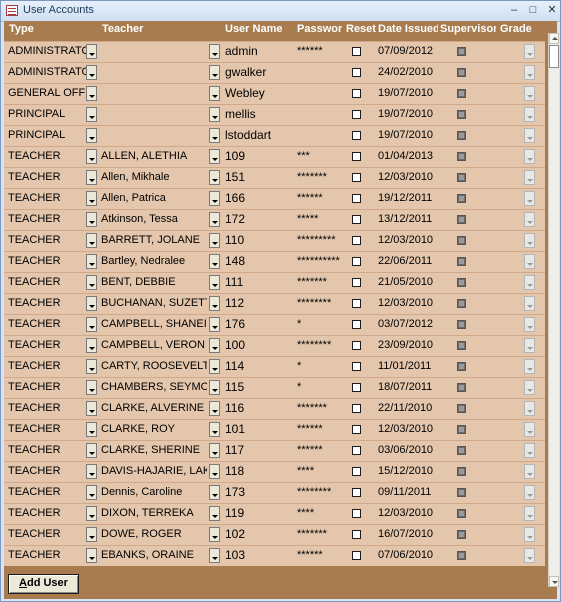 This screenshot has height=602, width=561. Describe the element at coordinates (154, 219) in the screenshot. I see `teacher-value: Atkinson, Tessa` at that location.